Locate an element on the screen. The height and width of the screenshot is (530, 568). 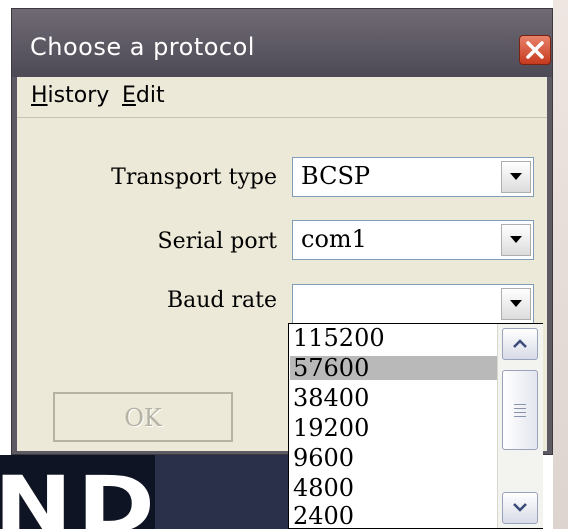
serial-port-select: com1 is located at coordinates (413, 240).